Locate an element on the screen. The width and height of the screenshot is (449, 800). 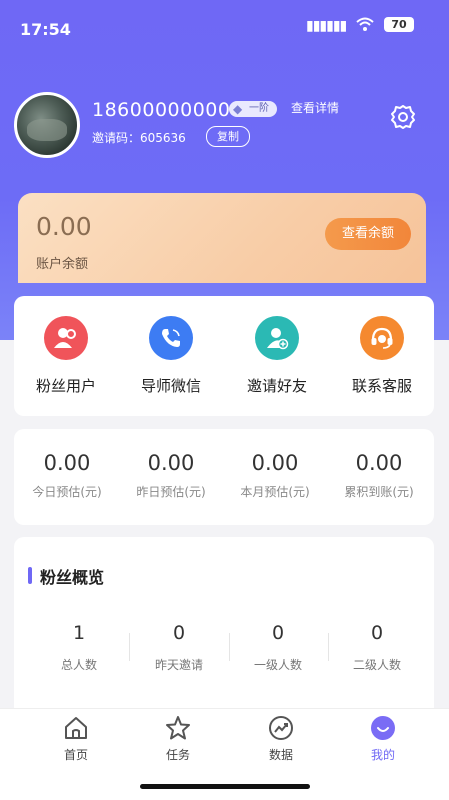
tab-tasks: 任务 is located at coordinates (178, 739).